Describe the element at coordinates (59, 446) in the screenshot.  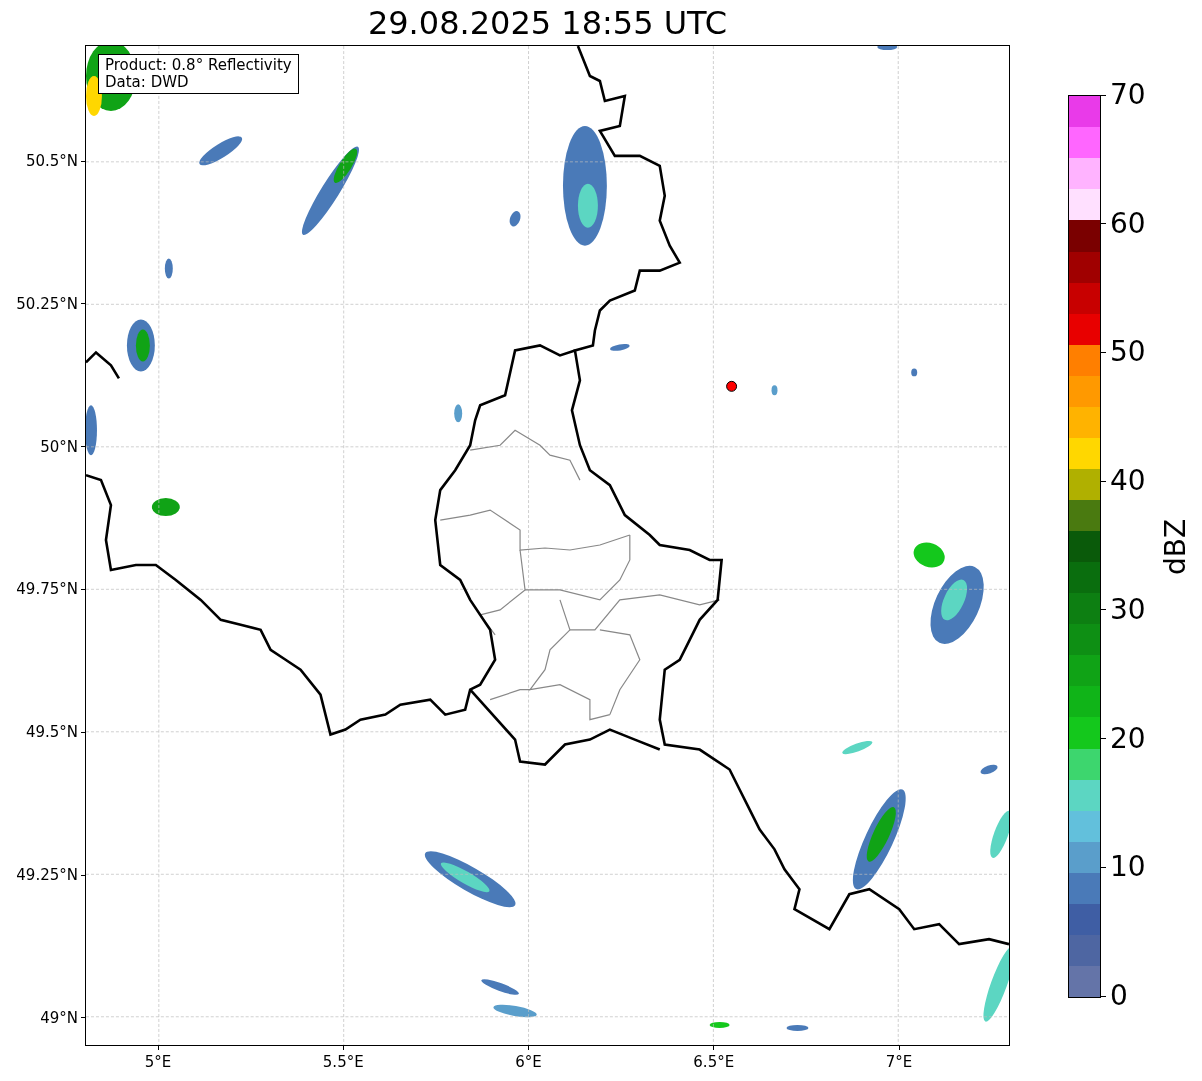
I see `latitude-label: 50°N` at that location.